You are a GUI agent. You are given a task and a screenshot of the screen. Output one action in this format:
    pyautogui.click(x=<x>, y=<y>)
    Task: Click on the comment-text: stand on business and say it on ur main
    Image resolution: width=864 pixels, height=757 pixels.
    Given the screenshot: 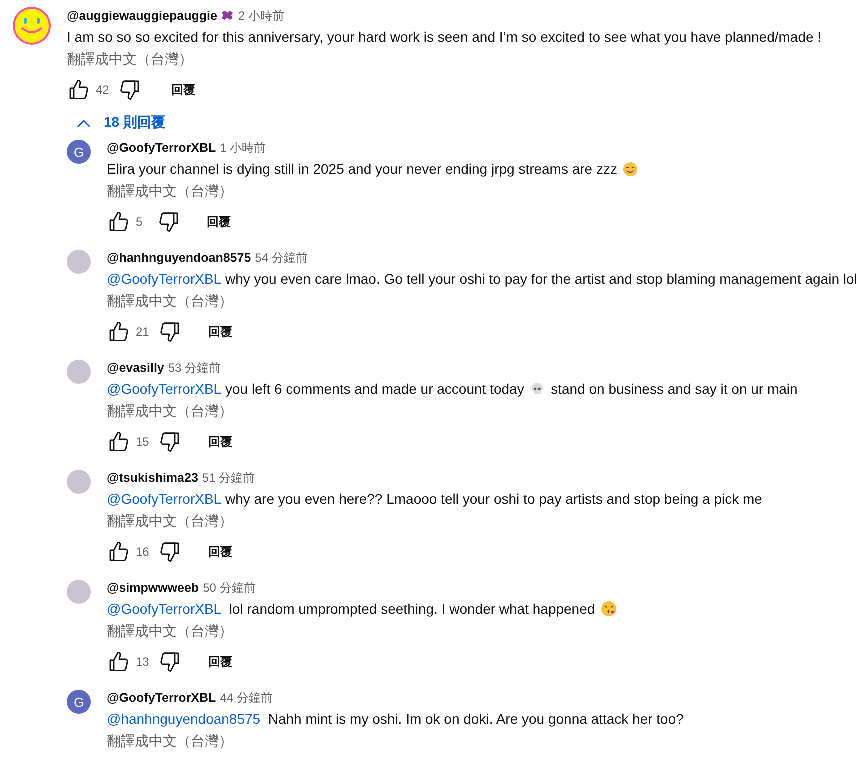 What is the action you would take?
    pyautogui.click(x=674, y=389)
    